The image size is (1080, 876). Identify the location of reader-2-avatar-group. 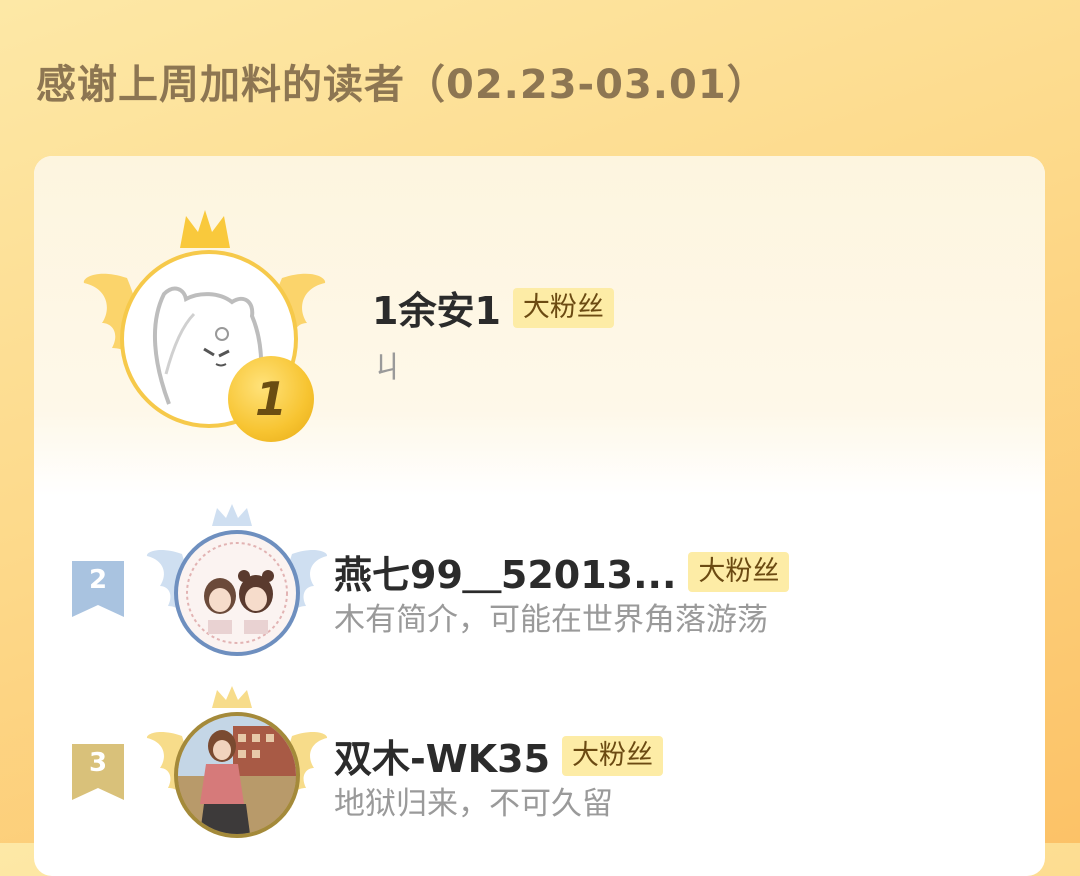
(239, 584).